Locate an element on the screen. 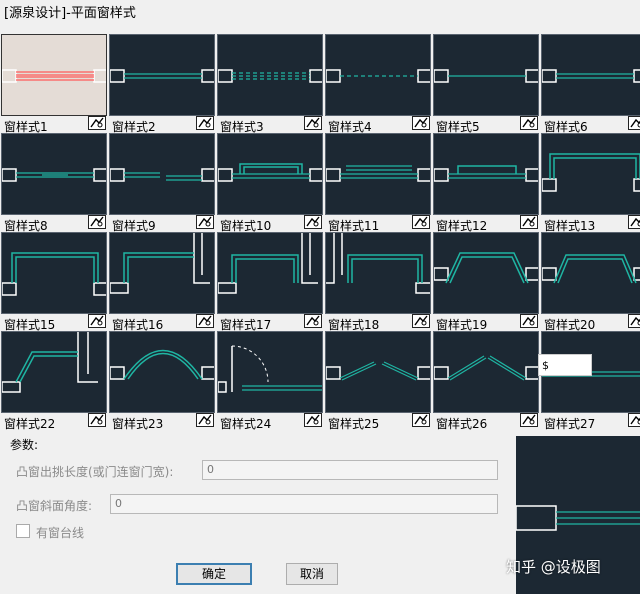 This screenshot has height=594, width=640. window-style-cell: 窗样式5 is located at coordinates (486, 84).